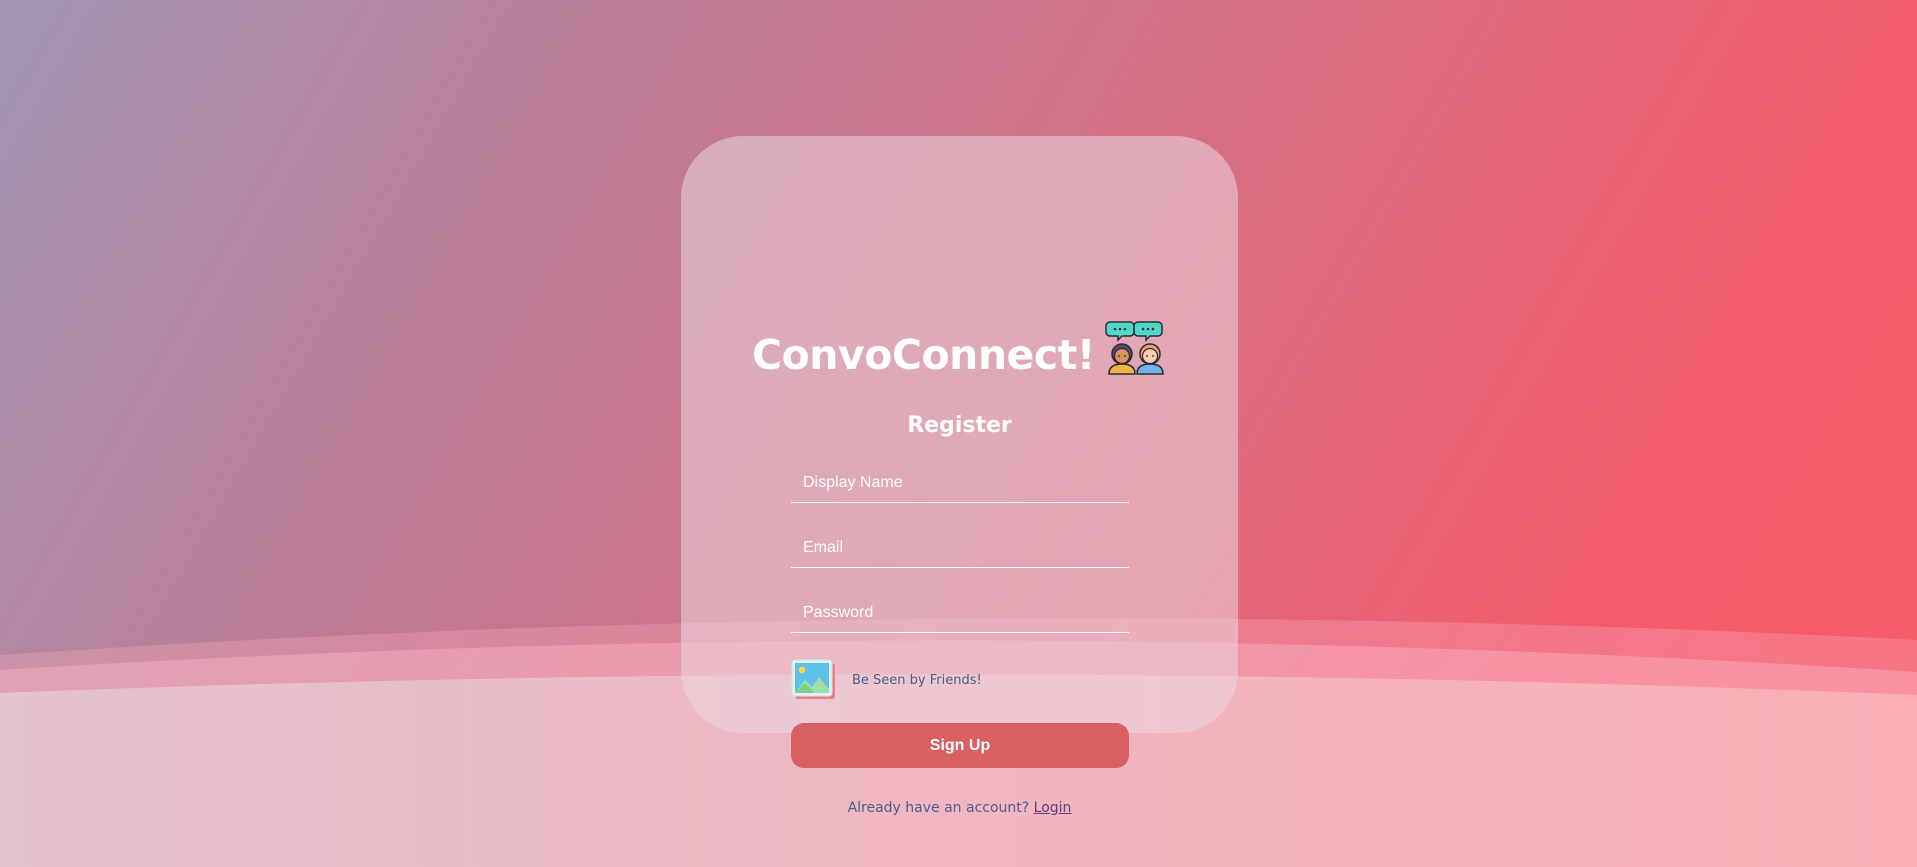 Image resolution: width=1917 pixels, height=867 pixels. What do you see at coordinates (959, 425) in the screenshot?
I see `register-heading: Register` at bounding box center [959, 425].